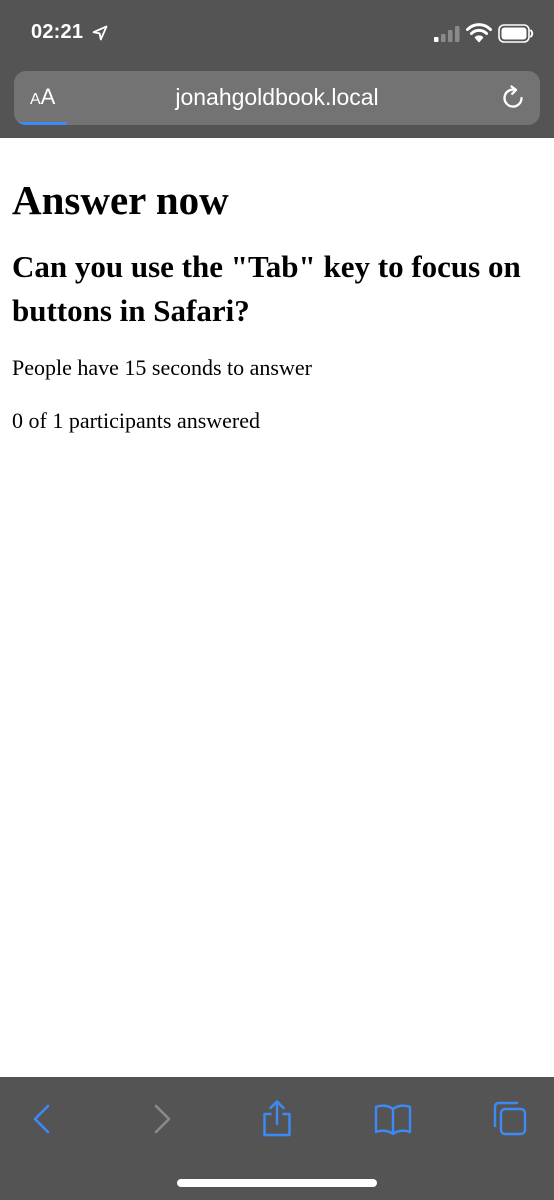 The width and height of the screenshot is (554, 1200). I want to click on address-bar: AA jonahgoldbook.local, so click(277, 98).